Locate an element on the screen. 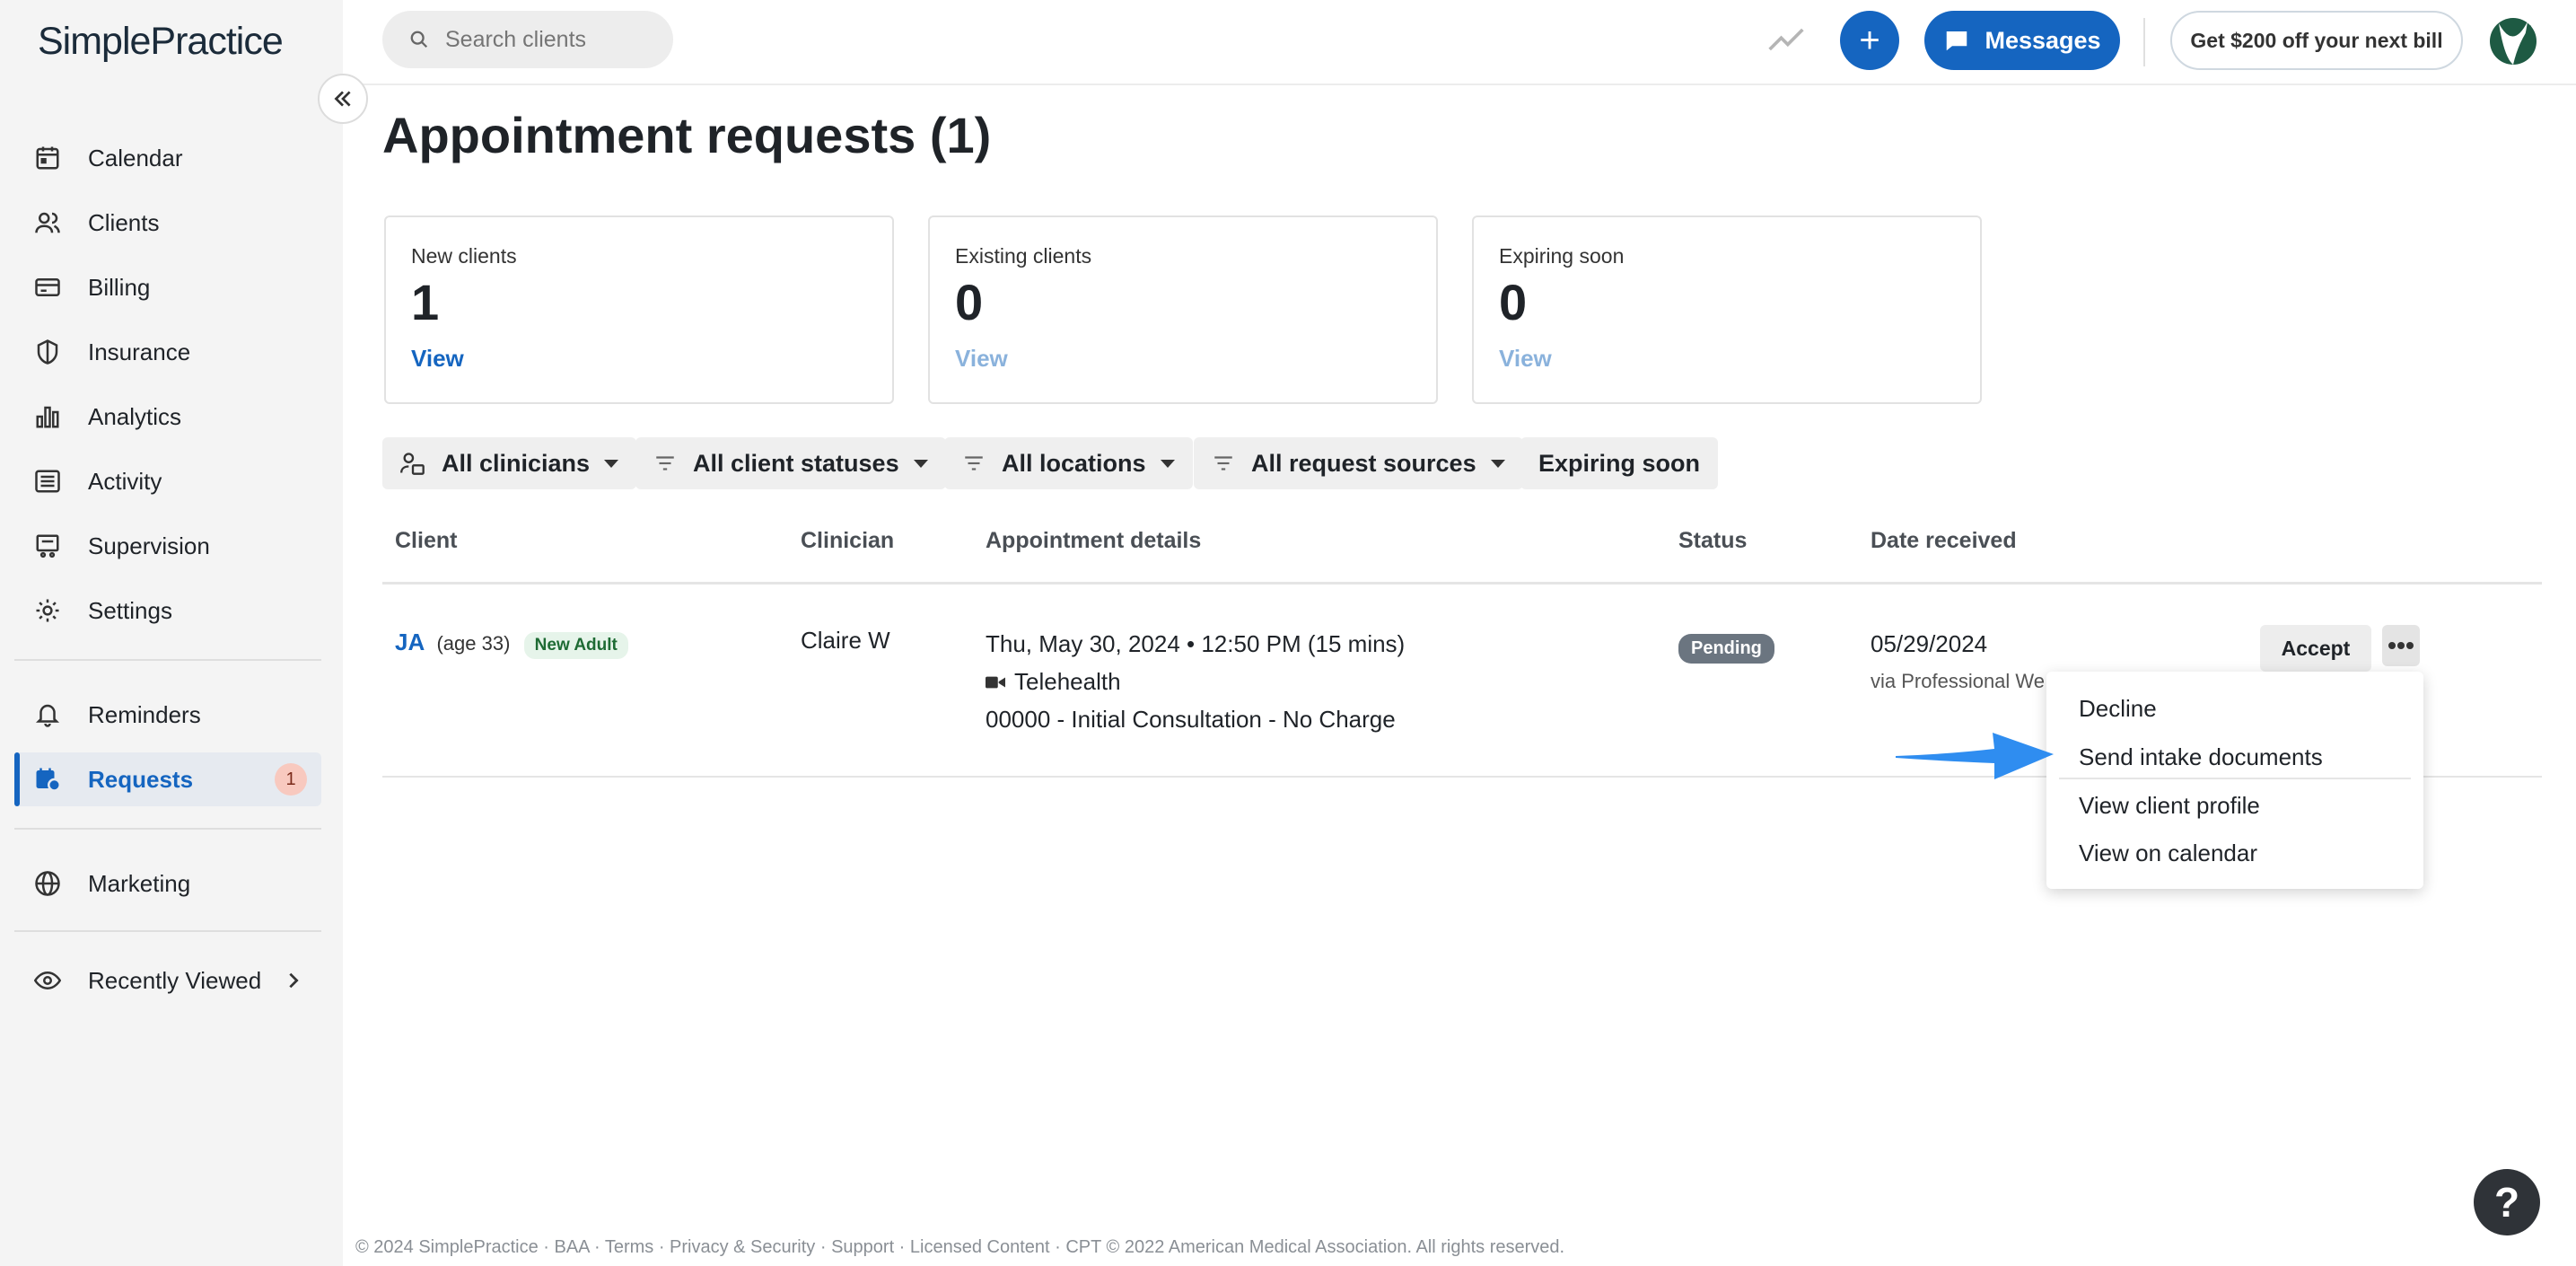 The image size is (2576, 1266). sidebar-item-reminders: Reminders is located at coordinates (167, 715).